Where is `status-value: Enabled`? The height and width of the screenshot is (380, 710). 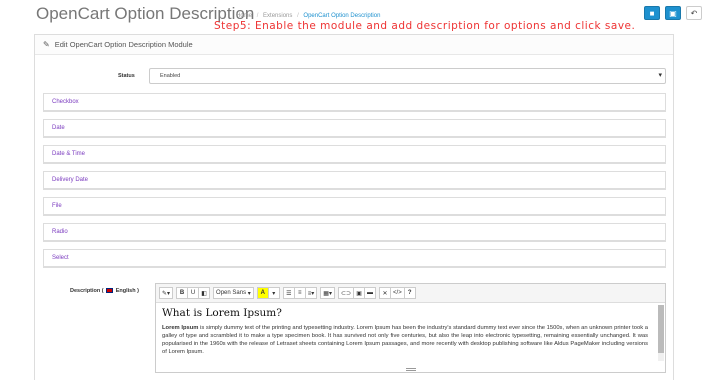
status-value: Enabled is located at coordinates (170, 76).